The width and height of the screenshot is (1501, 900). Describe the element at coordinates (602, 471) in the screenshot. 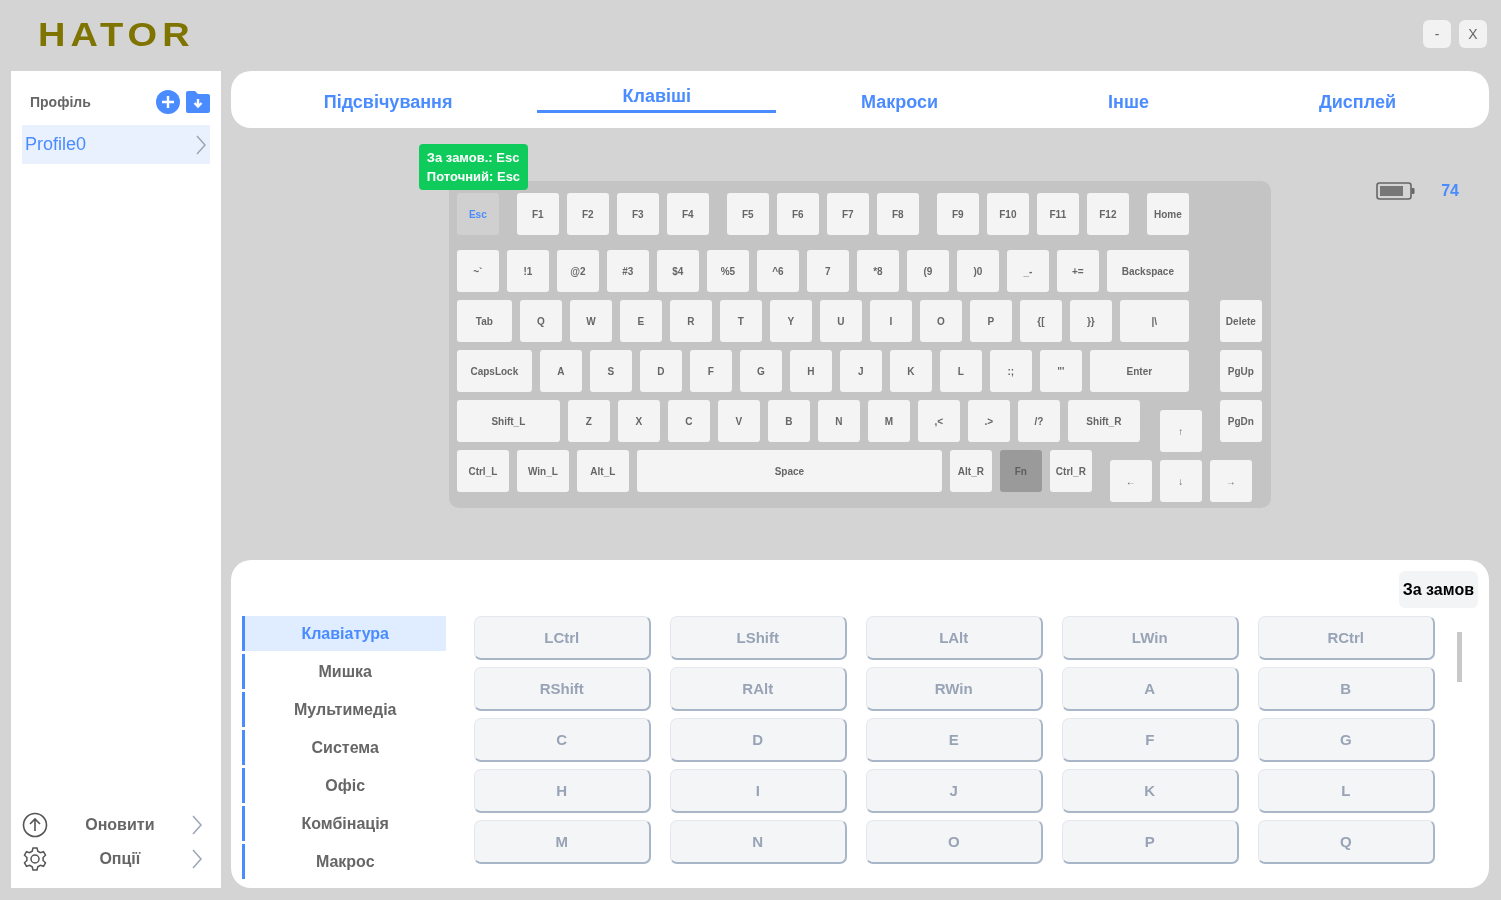

I see `keyboard-key: Alt_L` at that location.